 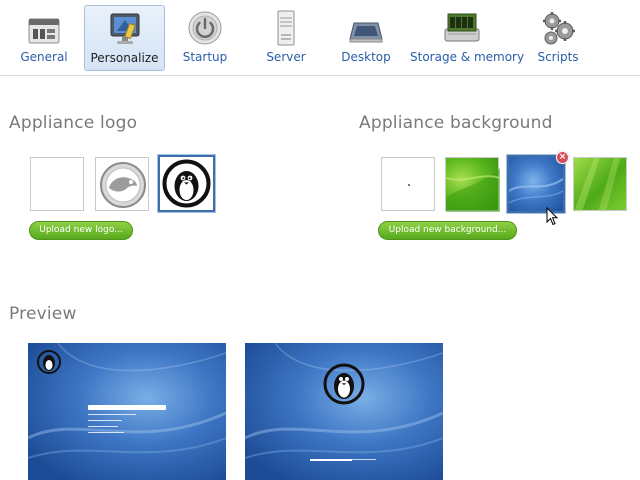 I want to click on logo-thumb-opensuse, so click(x=122, y=184).